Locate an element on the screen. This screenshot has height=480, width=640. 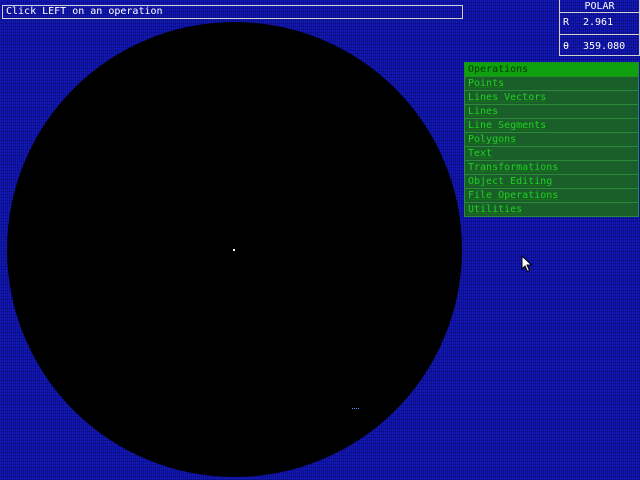
polar-r-value: 2.961 is located at coordinates (598, 22).